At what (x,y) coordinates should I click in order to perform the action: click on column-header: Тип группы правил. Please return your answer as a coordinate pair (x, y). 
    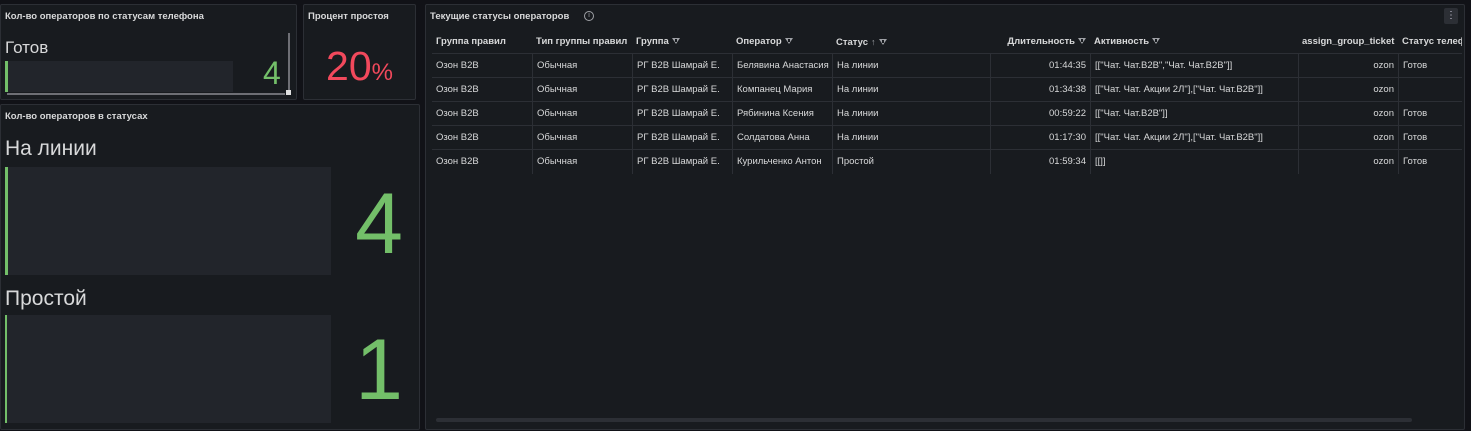
    Looking at the image, I should click on (582, 42).